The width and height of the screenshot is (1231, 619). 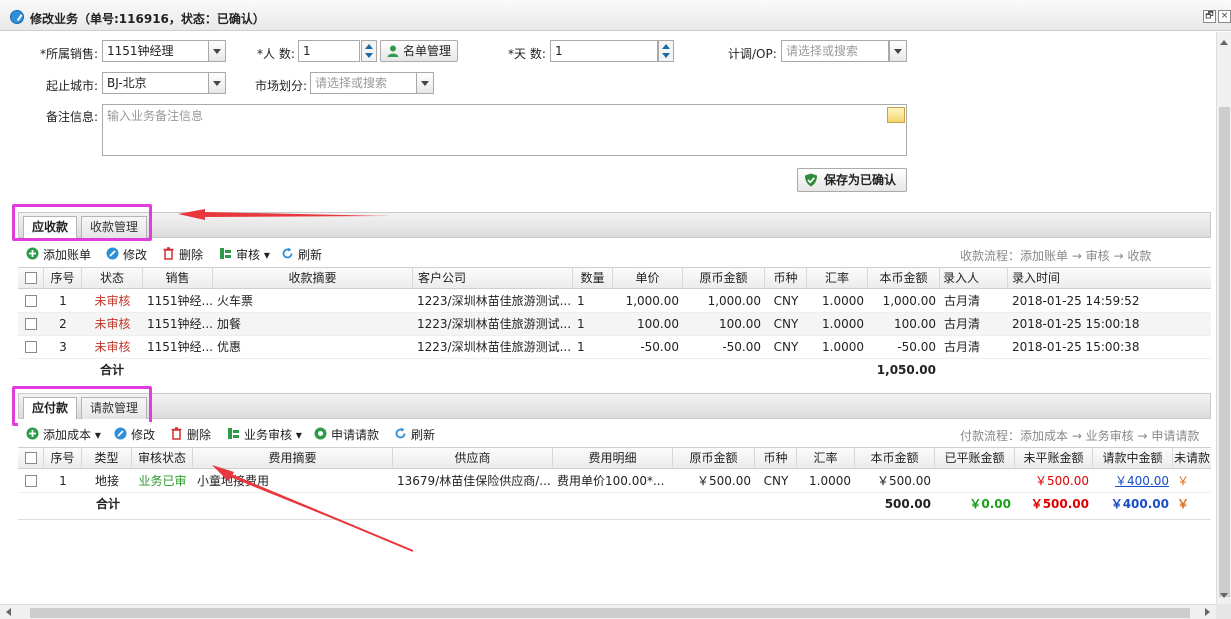 I want to click on col-header: 已平账金额, so click(x=975, y=458).